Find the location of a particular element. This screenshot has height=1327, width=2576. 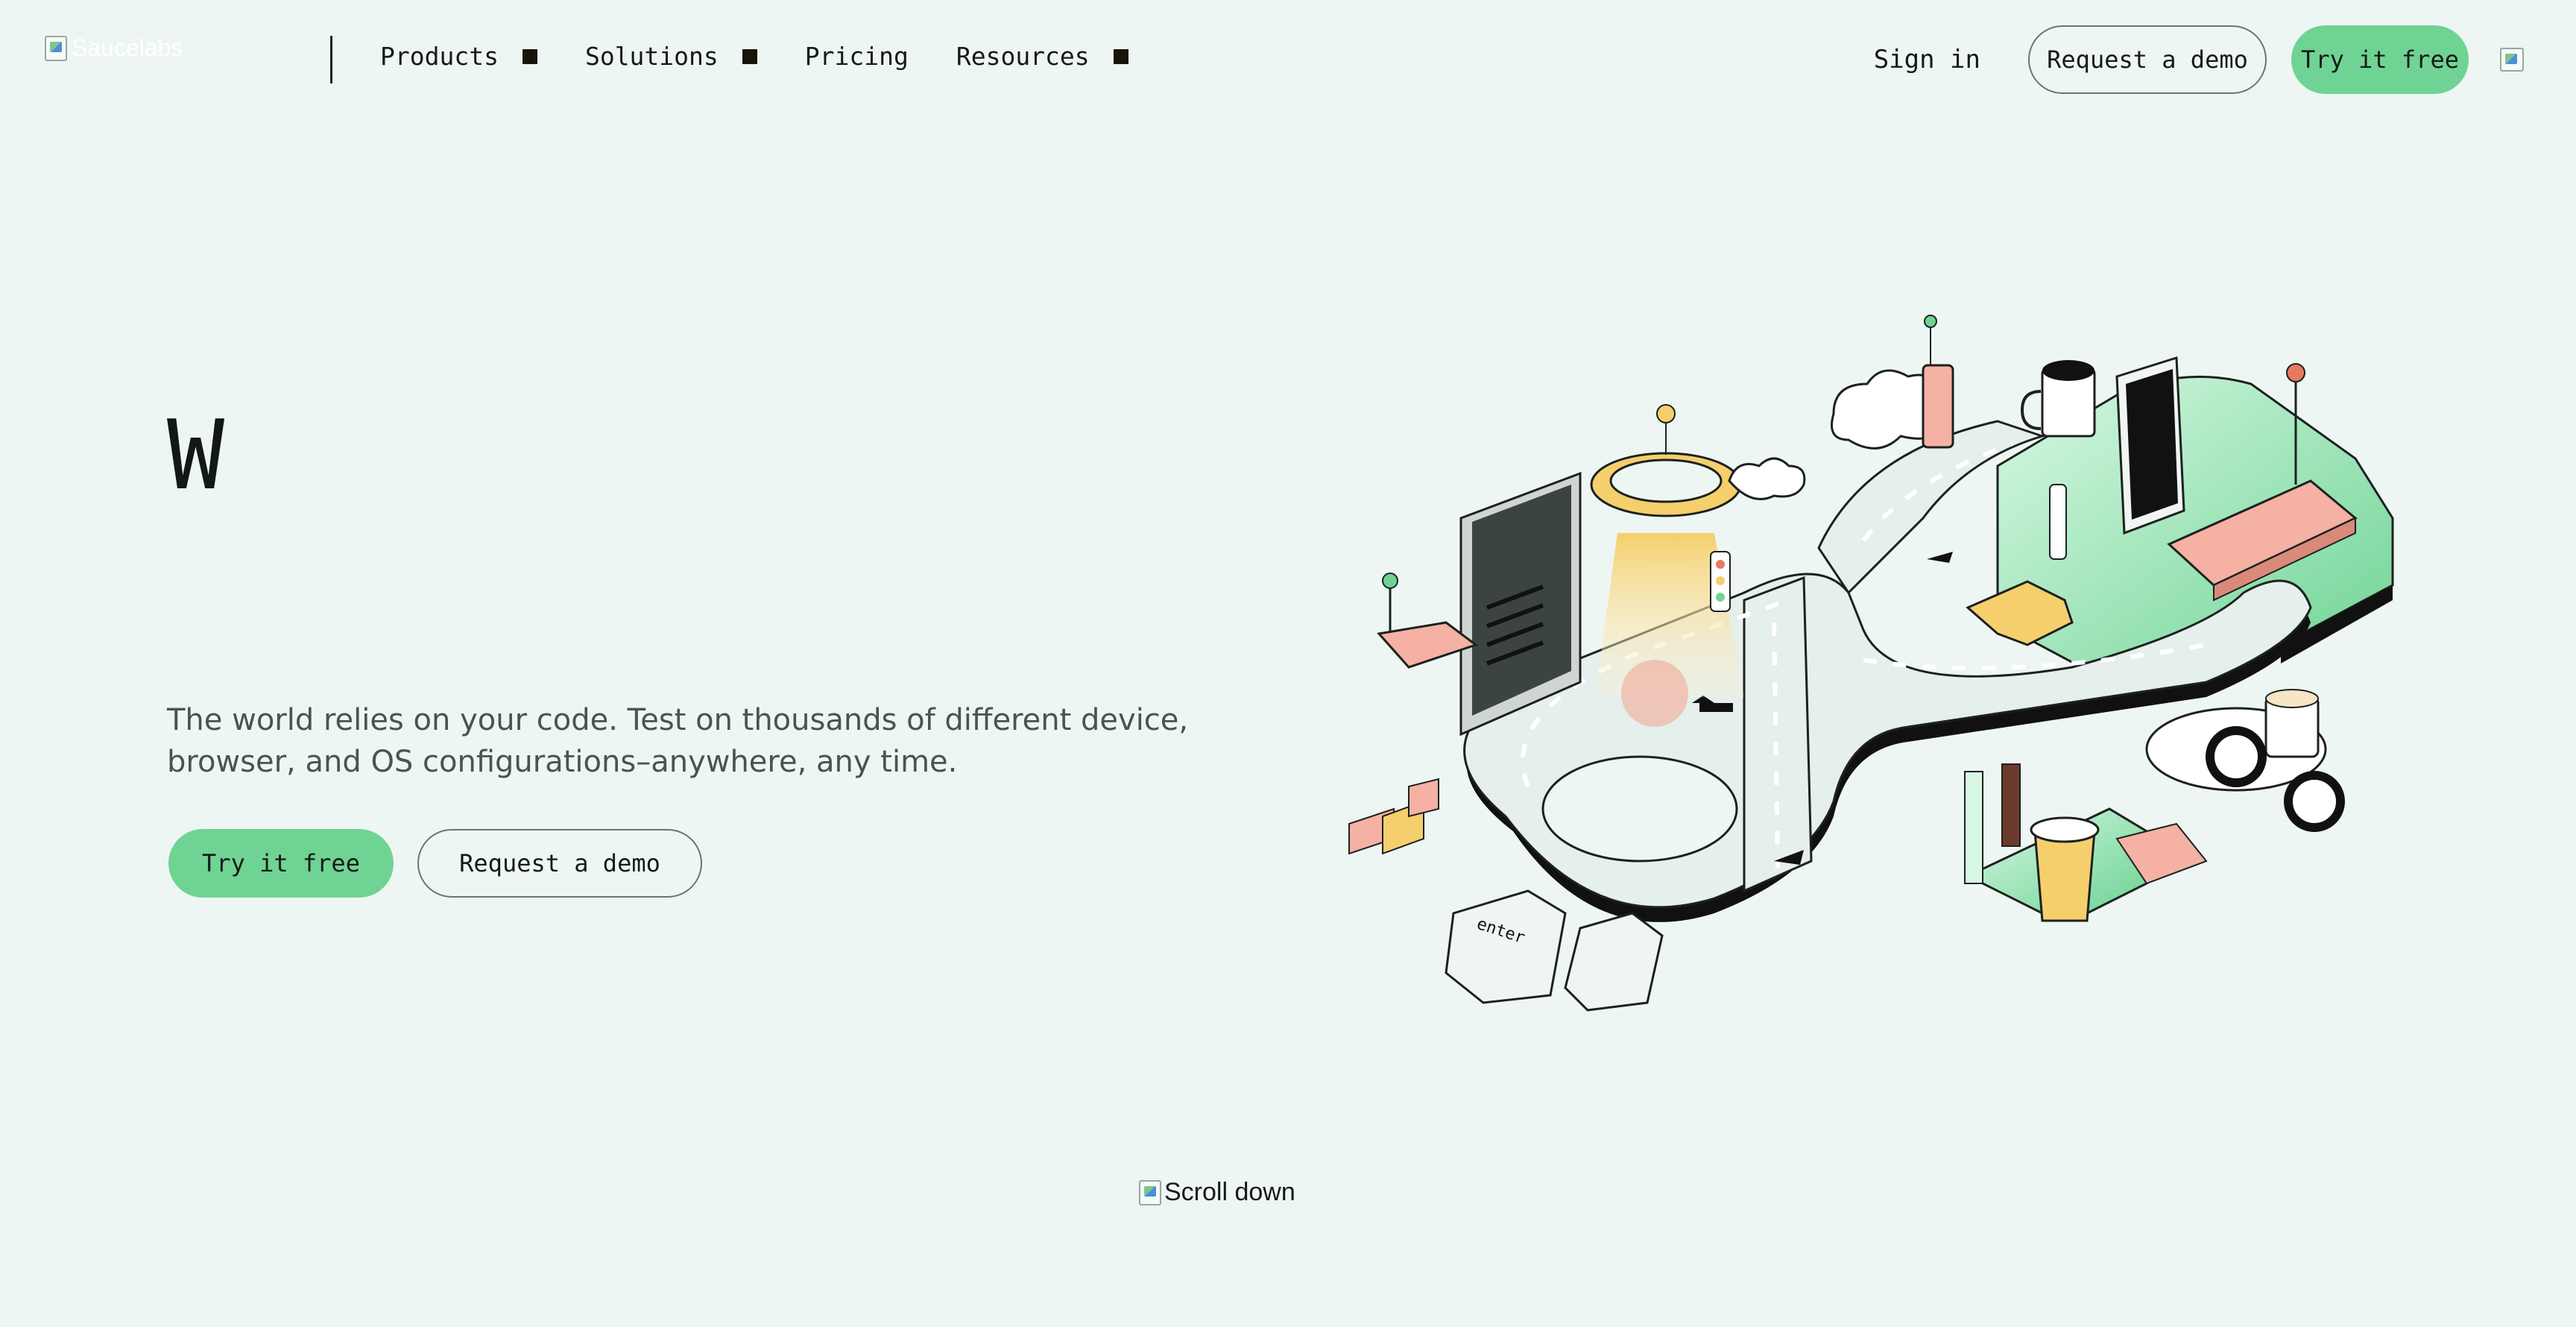

sign-in-link: Sign in is located at coordinates (1927, 60).